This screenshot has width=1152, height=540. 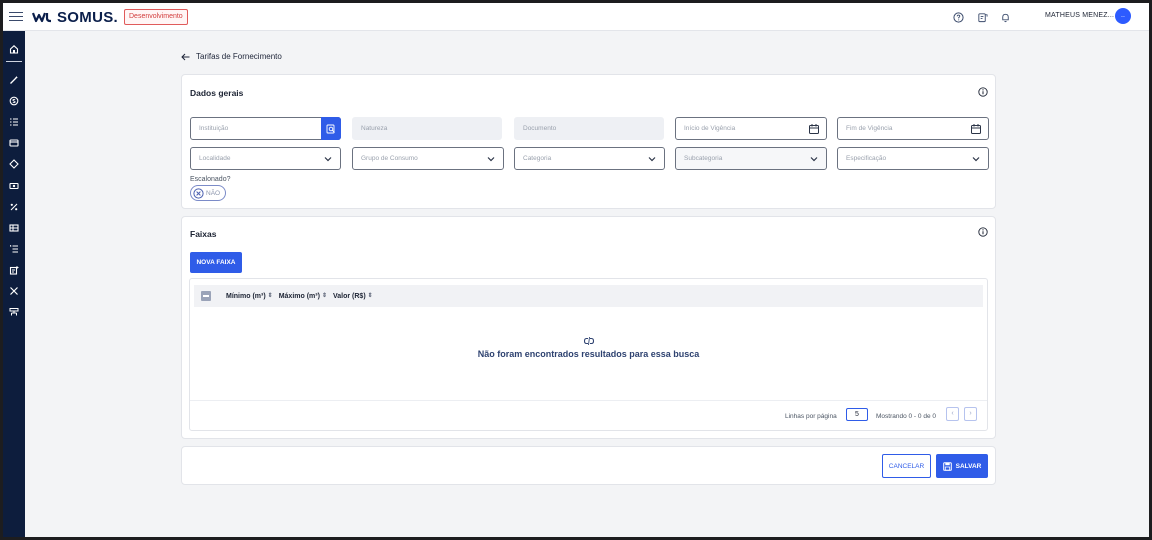 What do you see at coordinates (1005, 17) in the screenshot?
I see `bell-icon` at bounding box center [1005, 17].